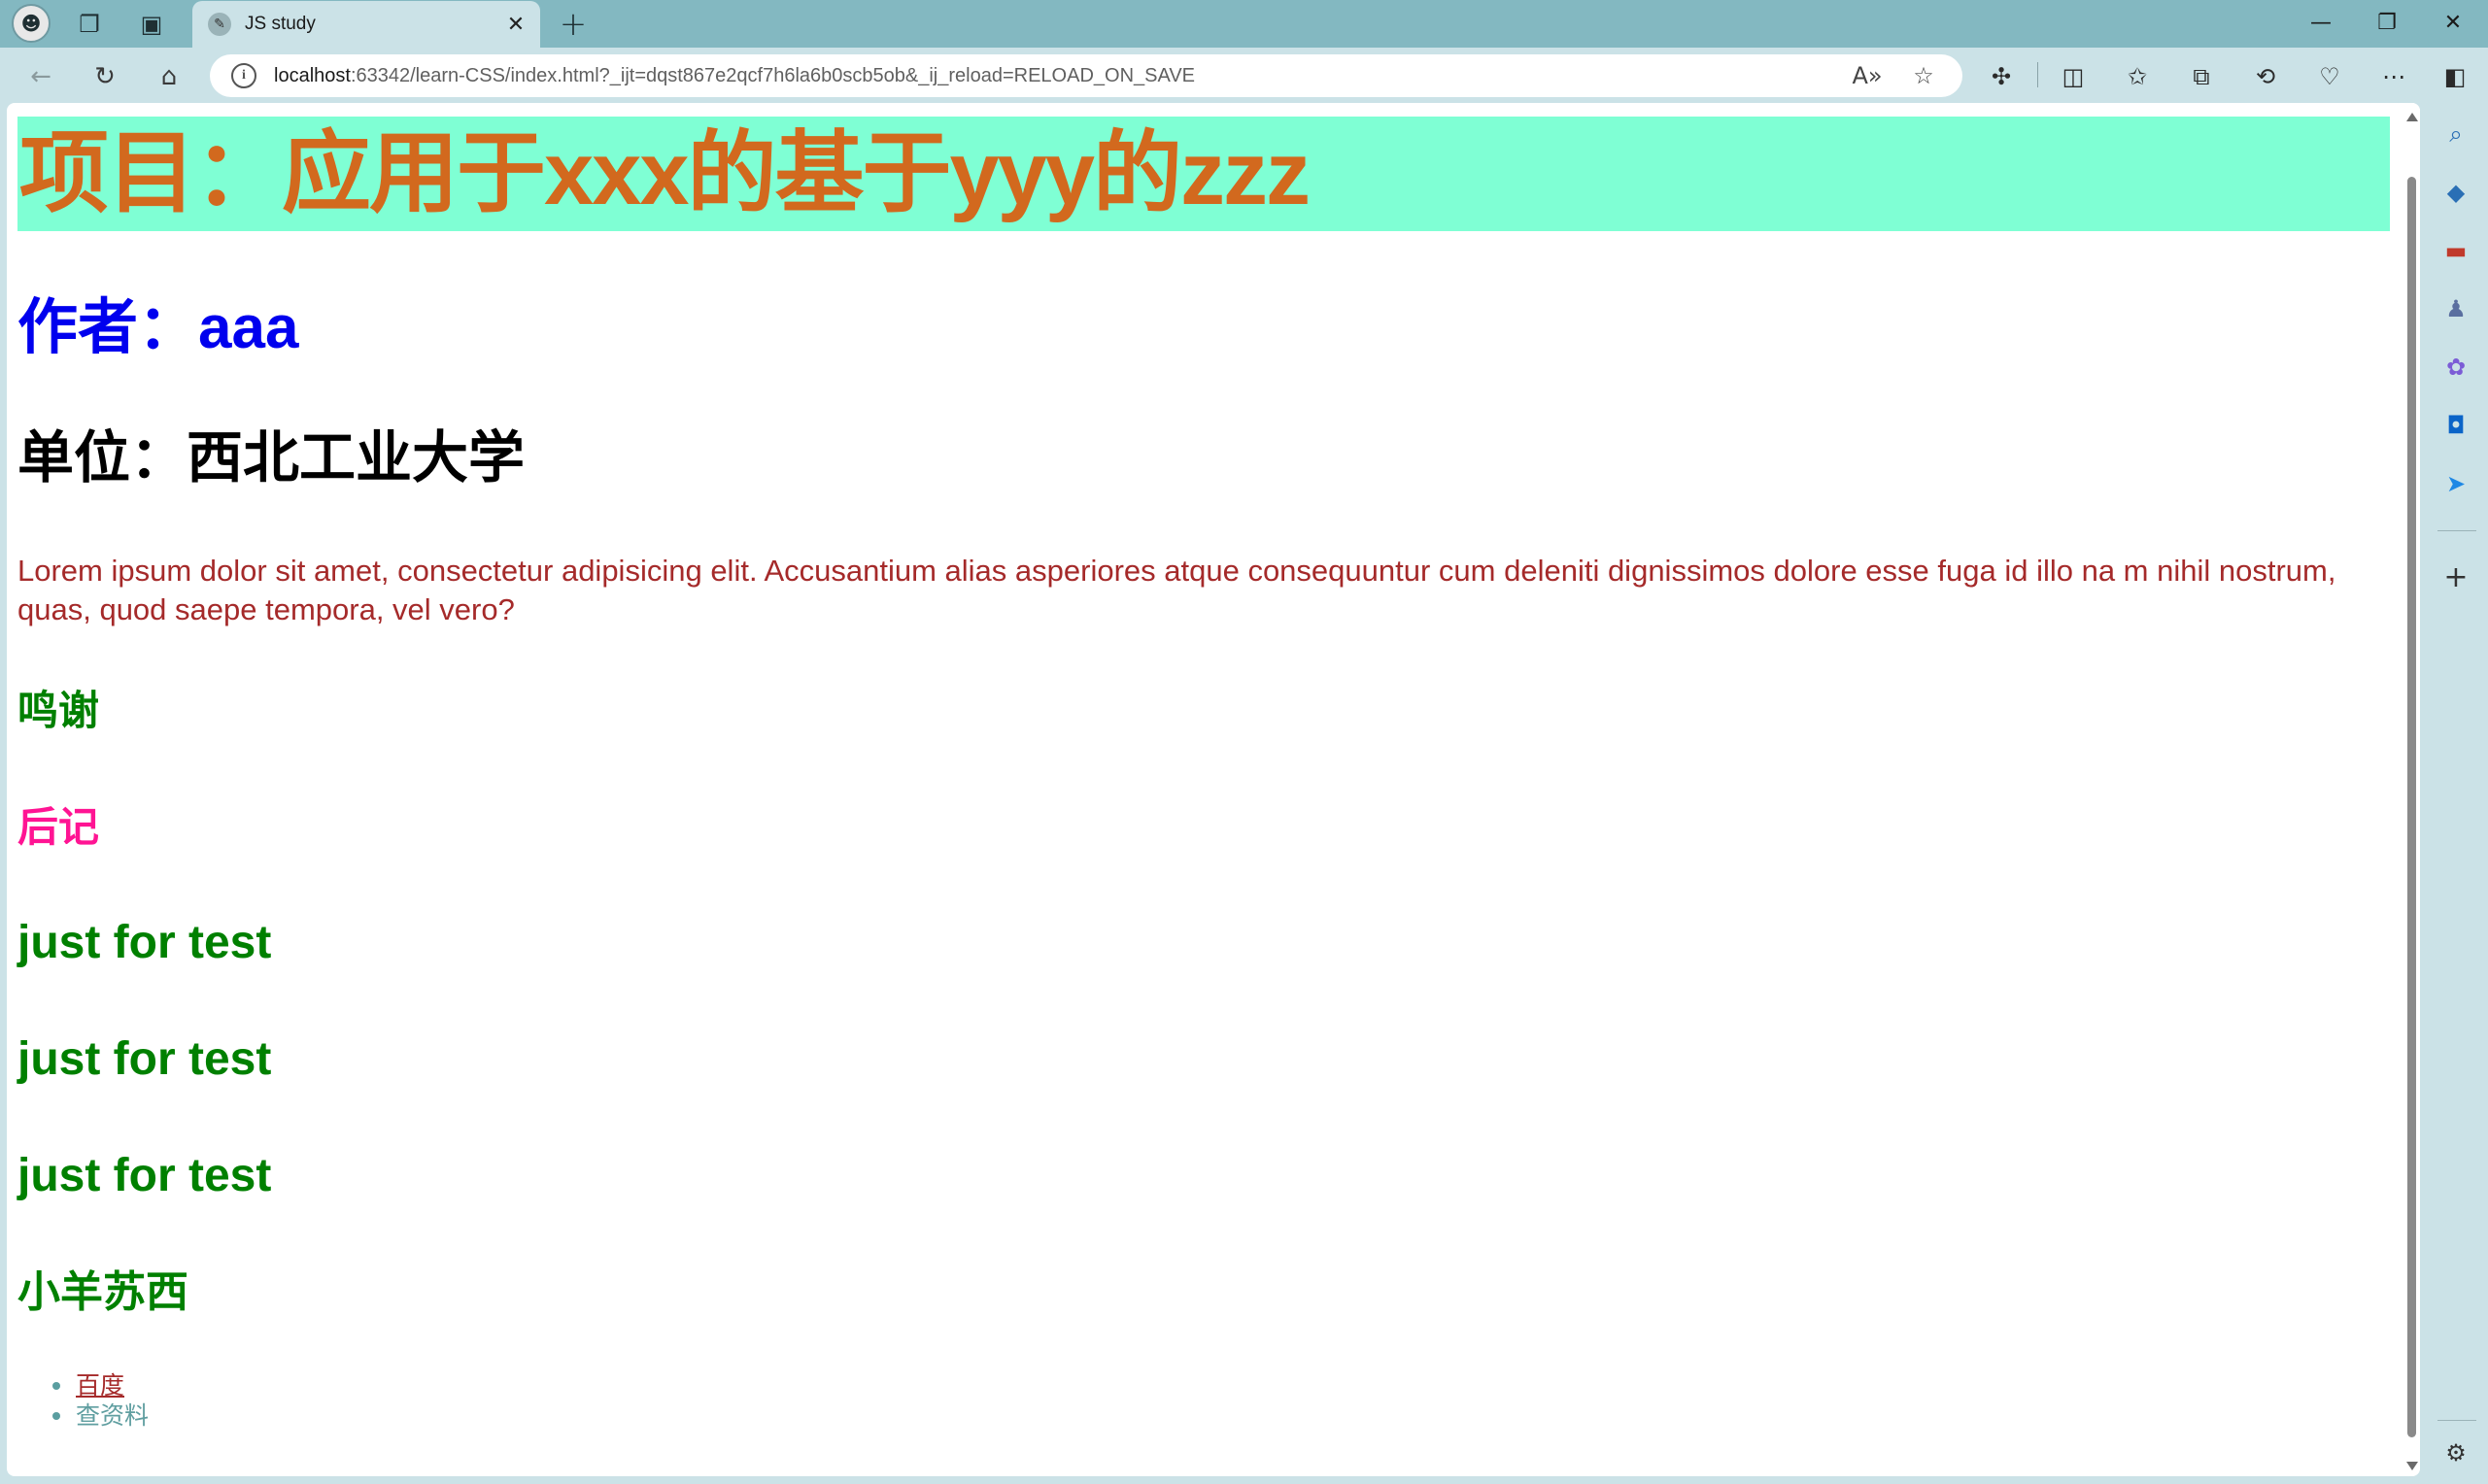  What do you see at coordinates (2453, 23) in the screenshot?
I see `close-window-button: ✕` at bounding box center [2453, 23].